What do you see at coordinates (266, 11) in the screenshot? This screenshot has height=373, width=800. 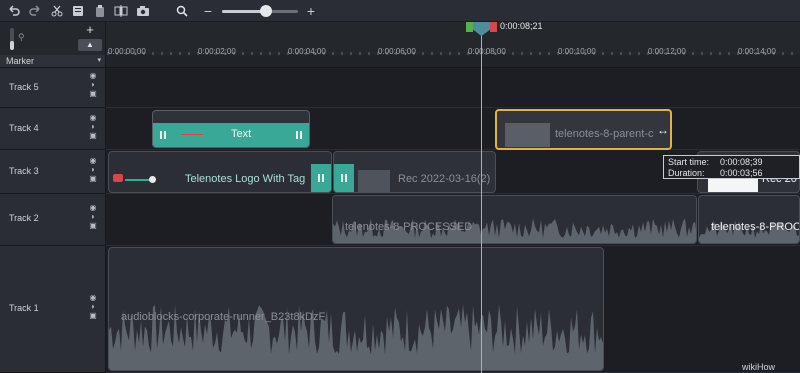 I see `zoom-slider-thumb` at bounding box center [266, 11].